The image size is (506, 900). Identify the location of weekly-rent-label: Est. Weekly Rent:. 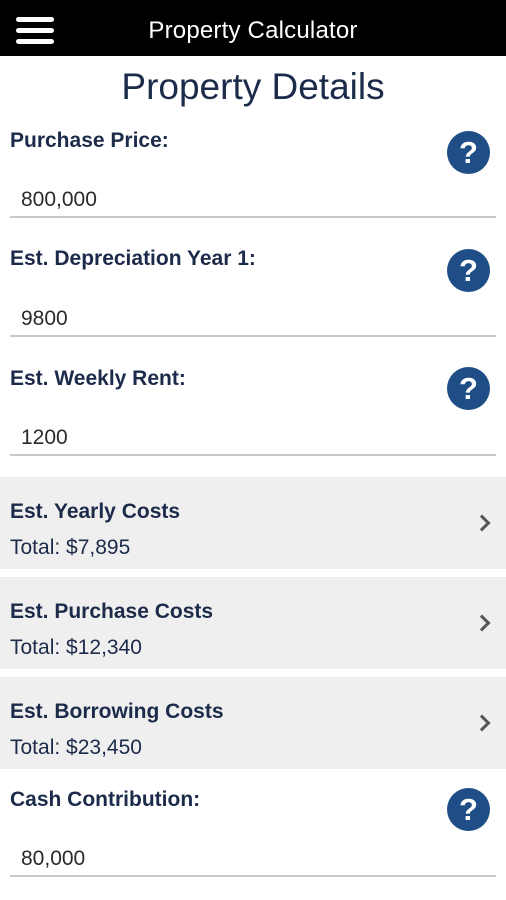
(98, 378).